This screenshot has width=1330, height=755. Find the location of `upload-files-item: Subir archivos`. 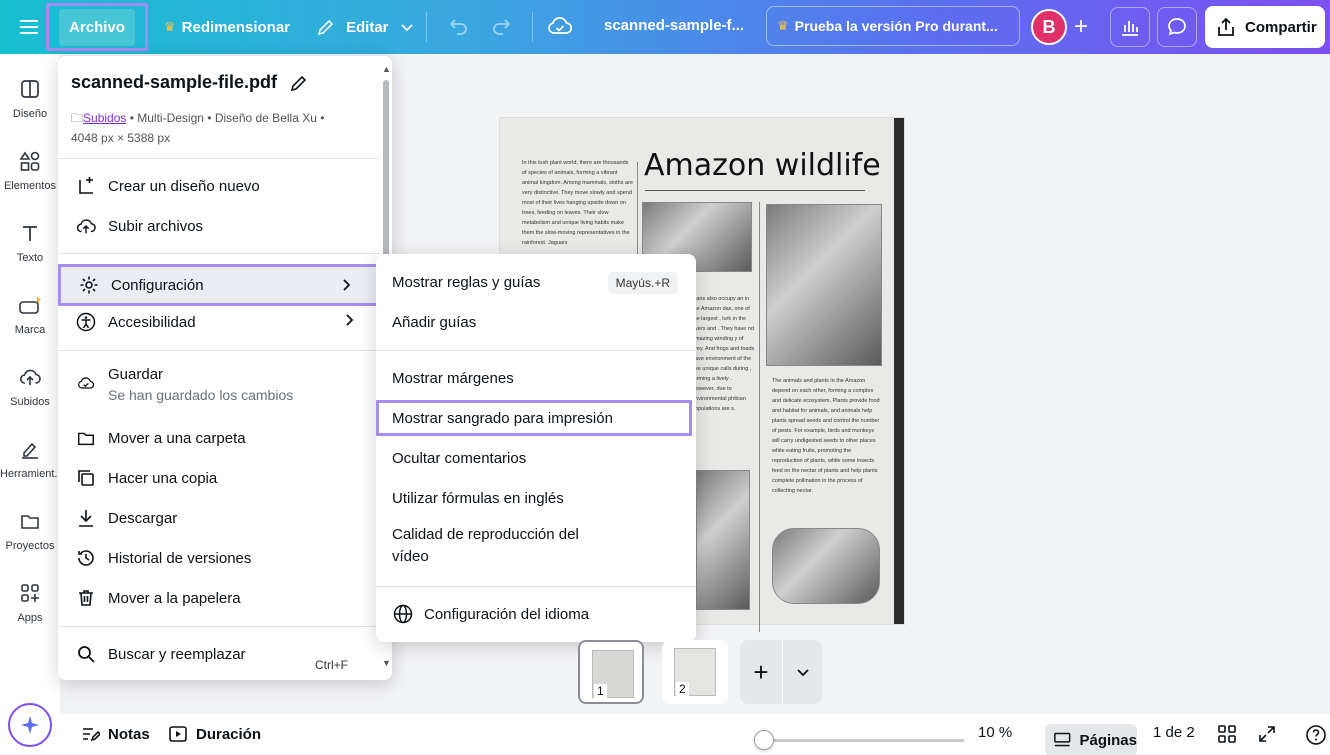

upload-files-item: Subir archivos is located at coordinates (219, 226).